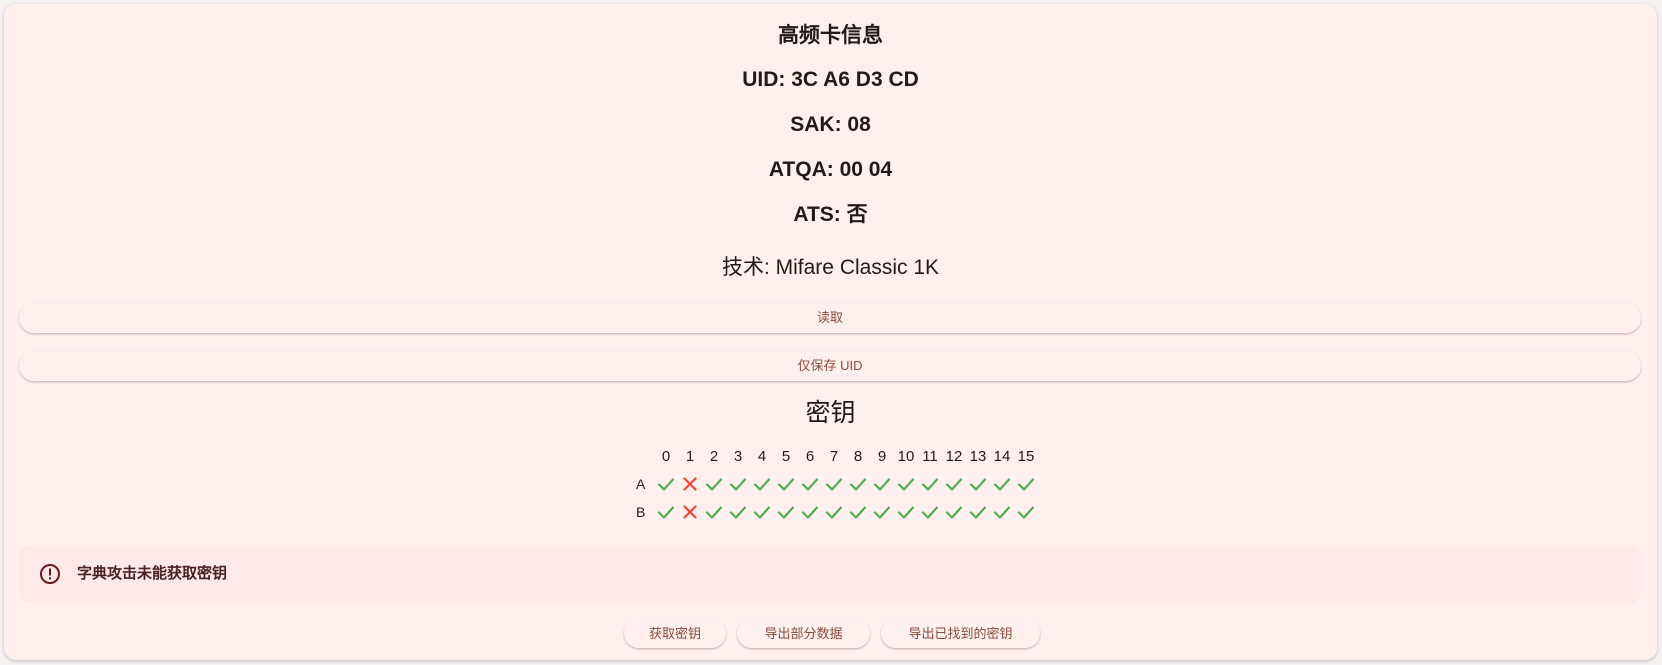 This screenshot has width=1662, height=665. What do you see at coordinates (641, 484) in the screenshot?
I see `key-type-label: A` at bounding box center [641, 484].